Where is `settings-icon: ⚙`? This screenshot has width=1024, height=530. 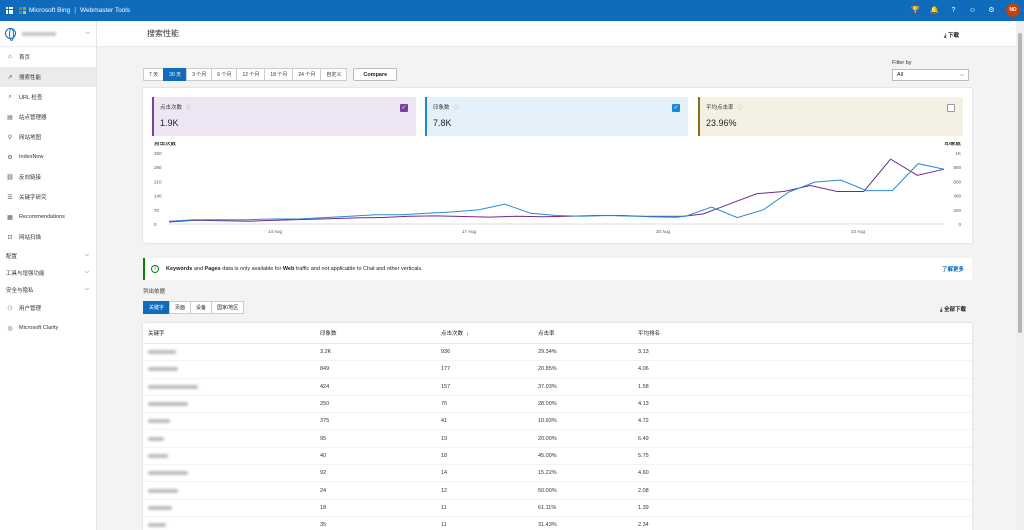 settings-icon: ⚙ is located at coordinates (991, 10).